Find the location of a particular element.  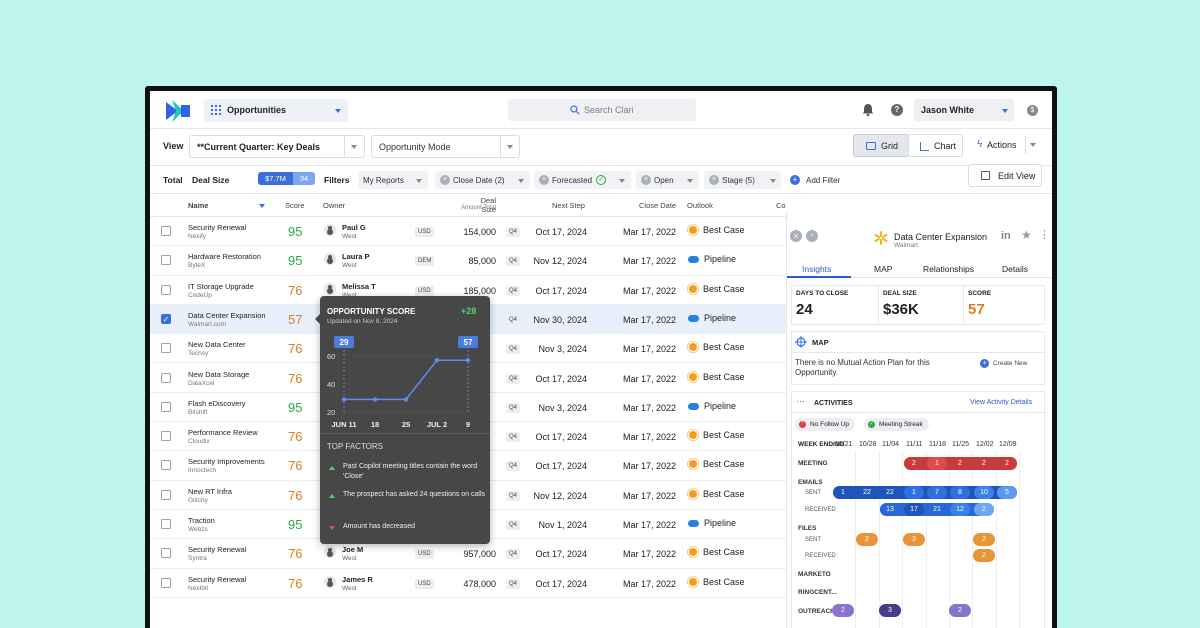

filter-close-date-label: Close Date (2) is located at coordinates (479, 180).